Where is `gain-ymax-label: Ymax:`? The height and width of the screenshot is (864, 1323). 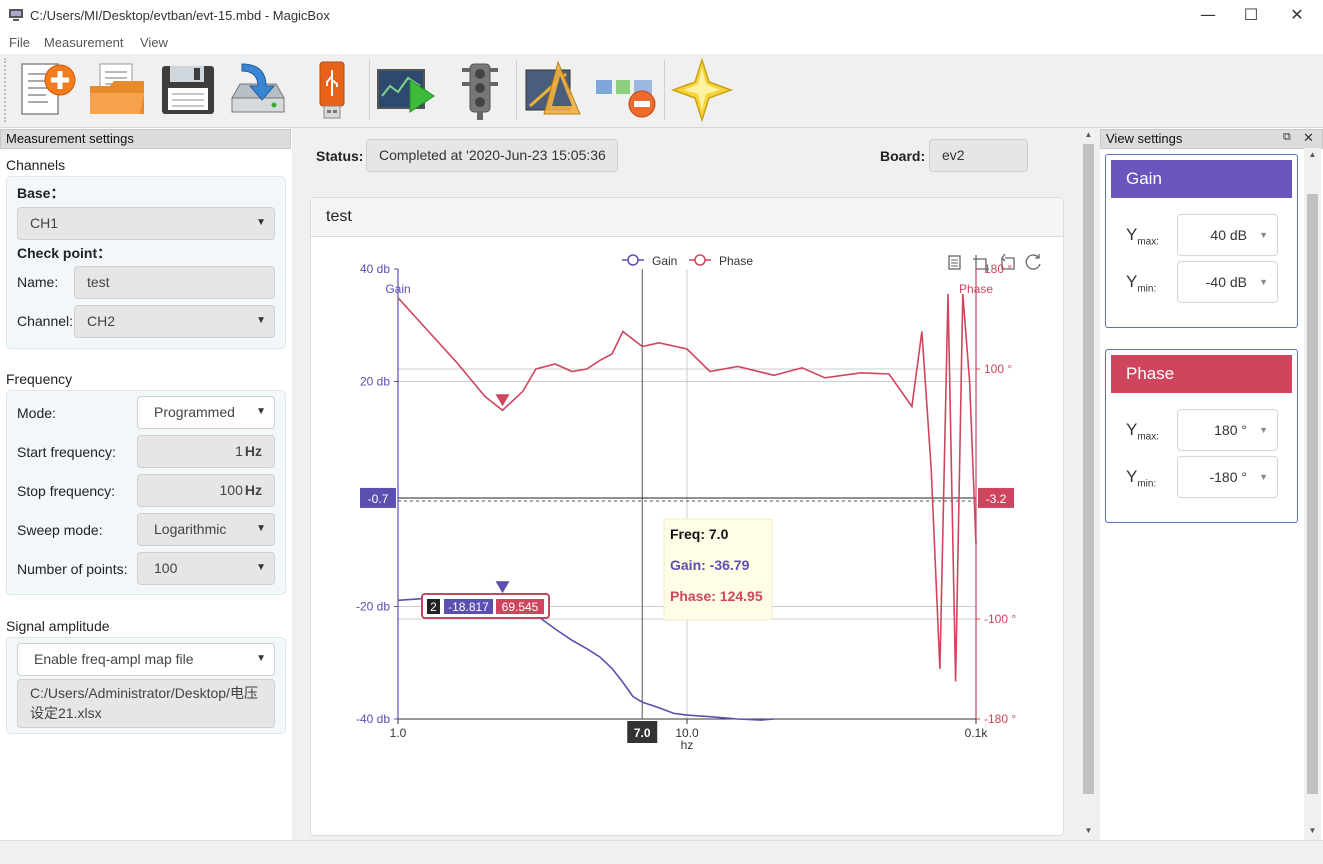 gain-ymax-label: Ymax: is located at coordinates (1143, 236).